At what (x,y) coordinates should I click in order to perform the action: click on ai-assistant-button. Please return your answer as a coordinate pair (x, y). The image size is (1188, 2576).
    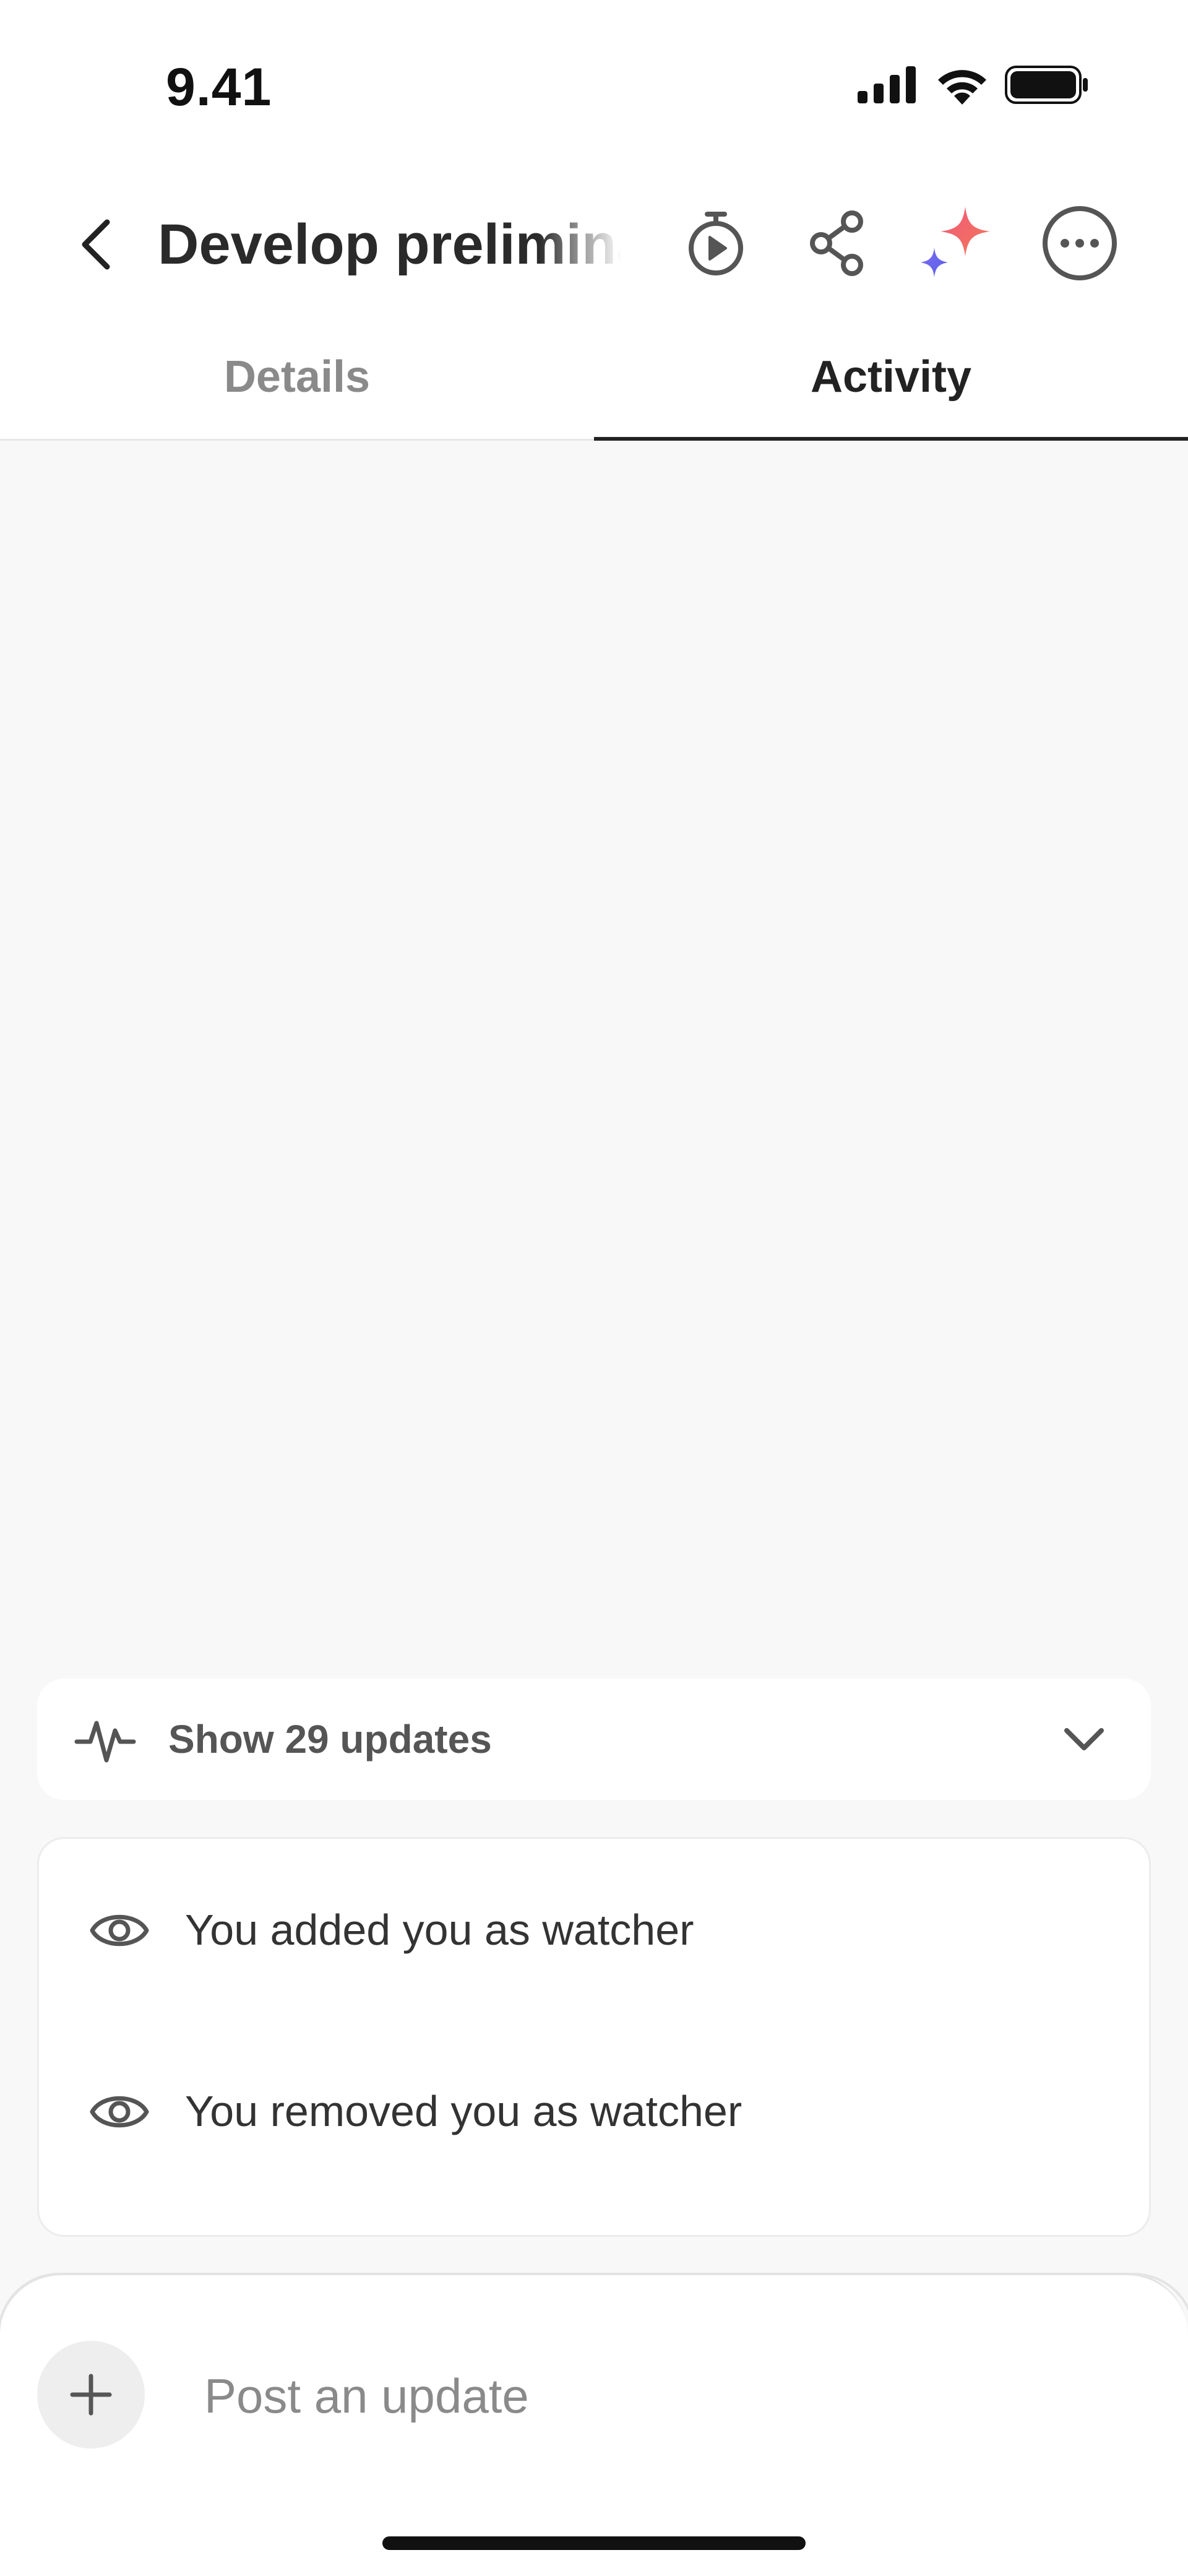
    Looking at the image, I should click on (956, 243).